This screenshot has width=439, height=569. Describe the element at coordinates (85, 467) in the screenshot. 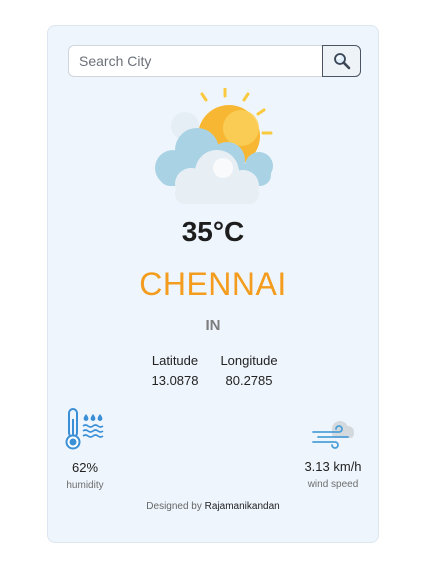

I see `humidity-value: 62%` at that location.